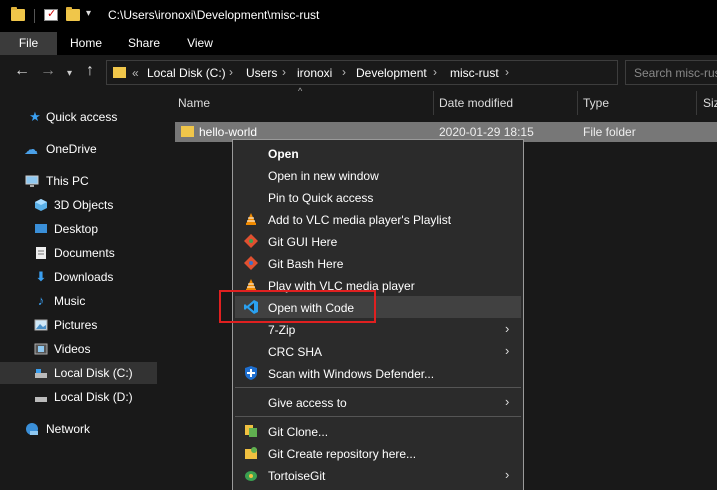 This screenshot has width=717, height=490. Describe the element at coordinates (228, 132) in the screenshot. I see `file-name: hello-world` at that location.